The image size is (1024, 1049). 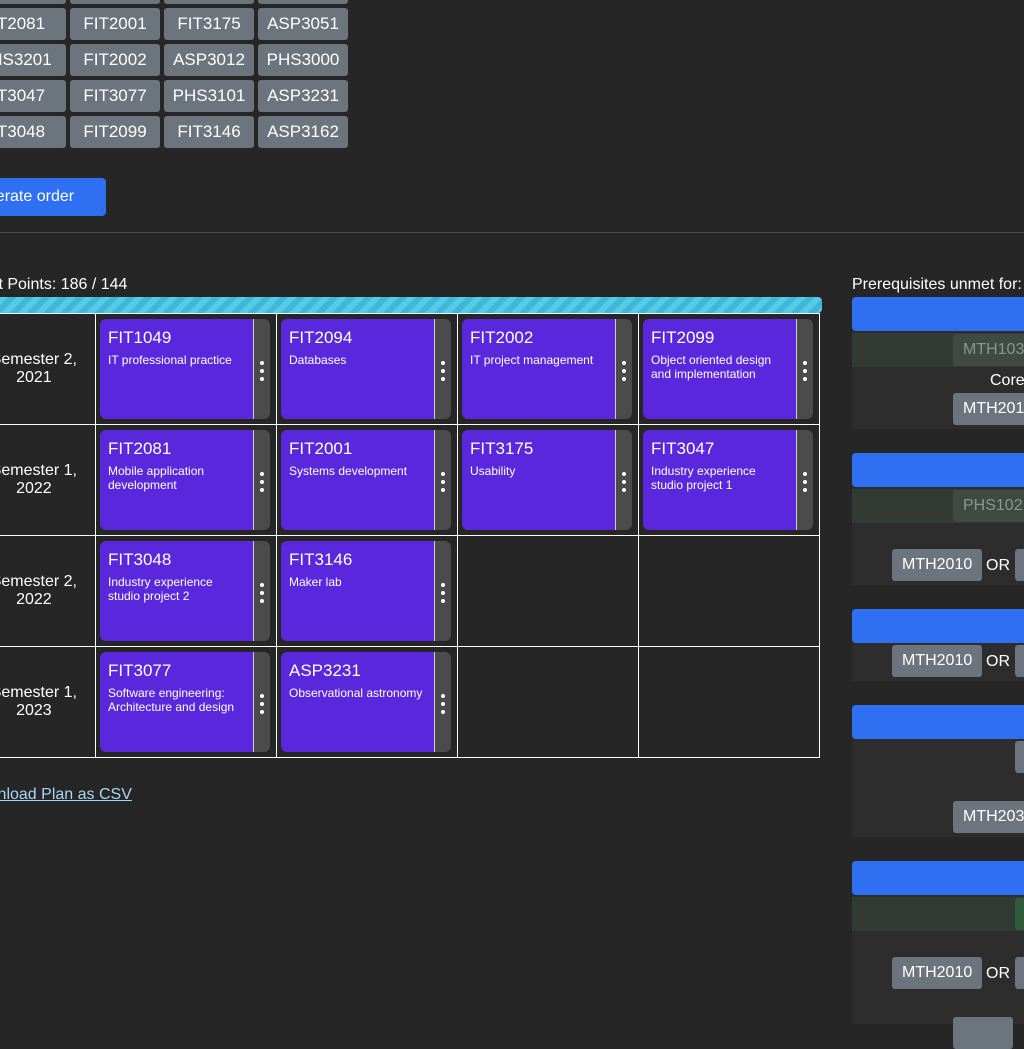 I want to click on prereq-card: MTH103 Core MTH201, so click(x=938, y=363).